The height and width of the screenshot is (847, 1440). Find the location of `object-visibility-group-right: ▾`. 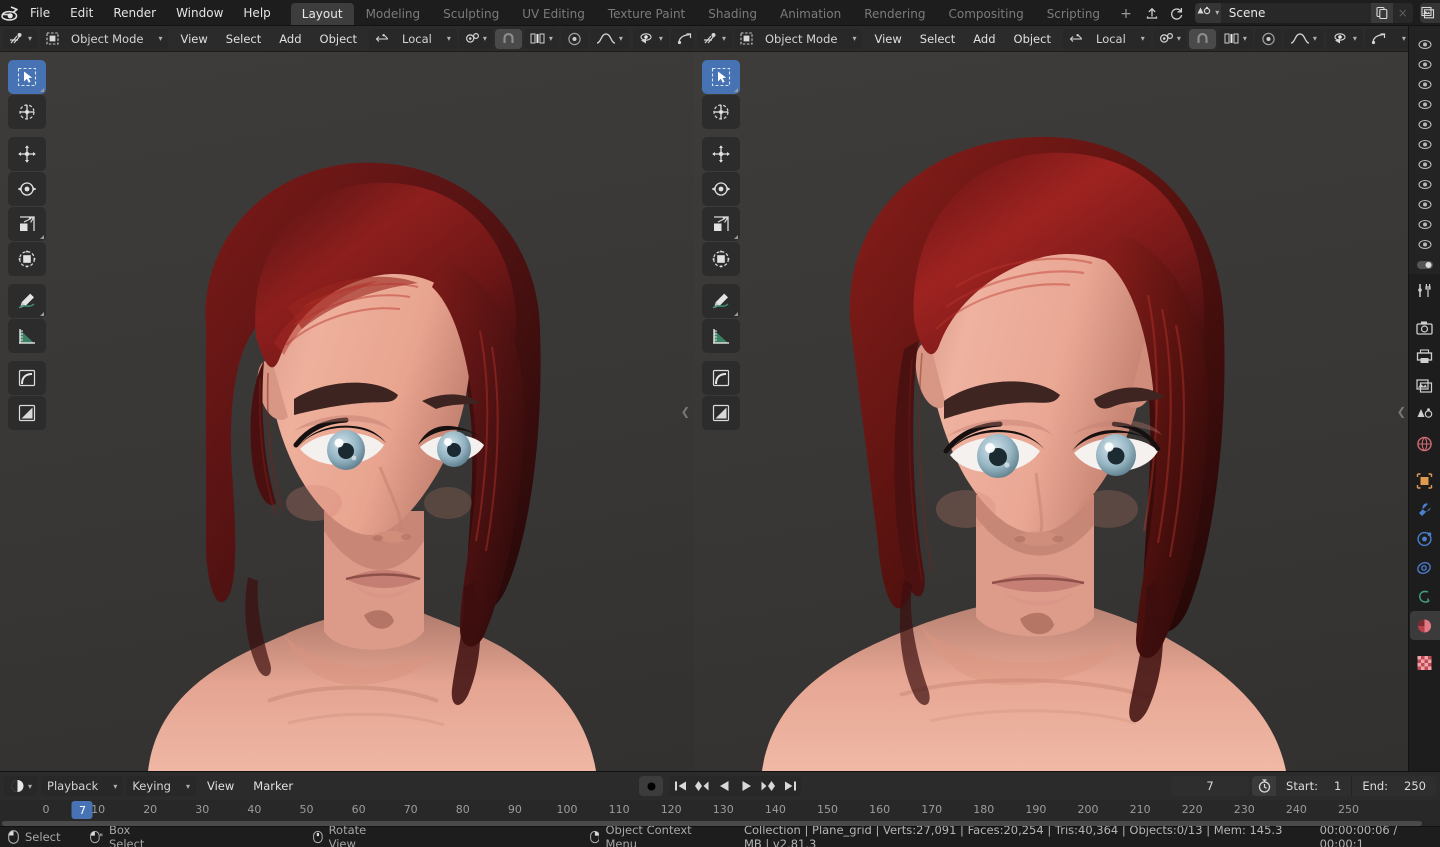

object-visibility-group-right: ▾ is located at coordinates (1344, 38).